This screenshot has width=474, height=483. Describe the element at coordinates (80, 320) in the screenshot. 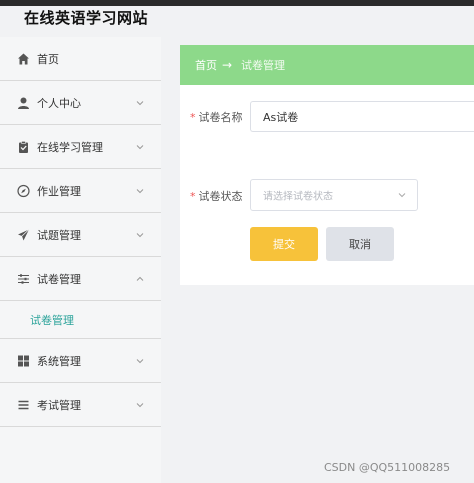

I see `sidebar-subitem-papers: 试卷管理` at that location.